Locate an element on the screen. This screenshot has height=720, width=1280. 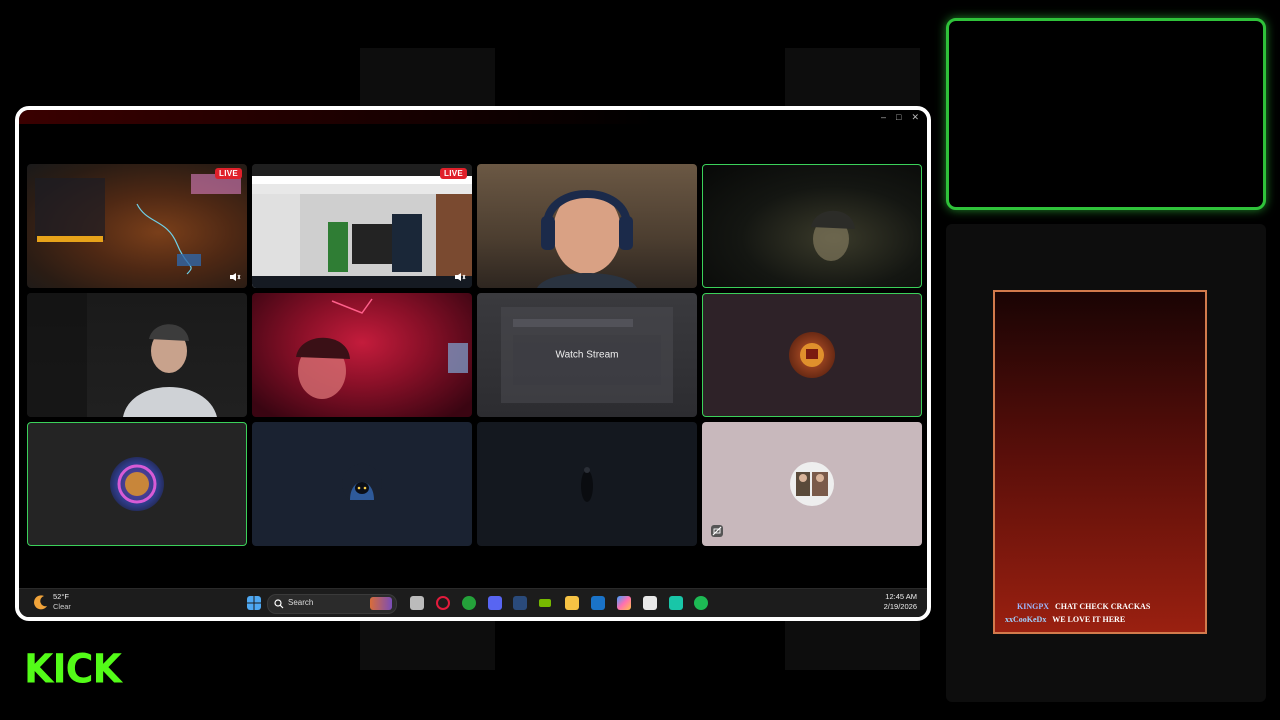
video-tile-garage-stream: LIVE is located at coordinates (362, 226).